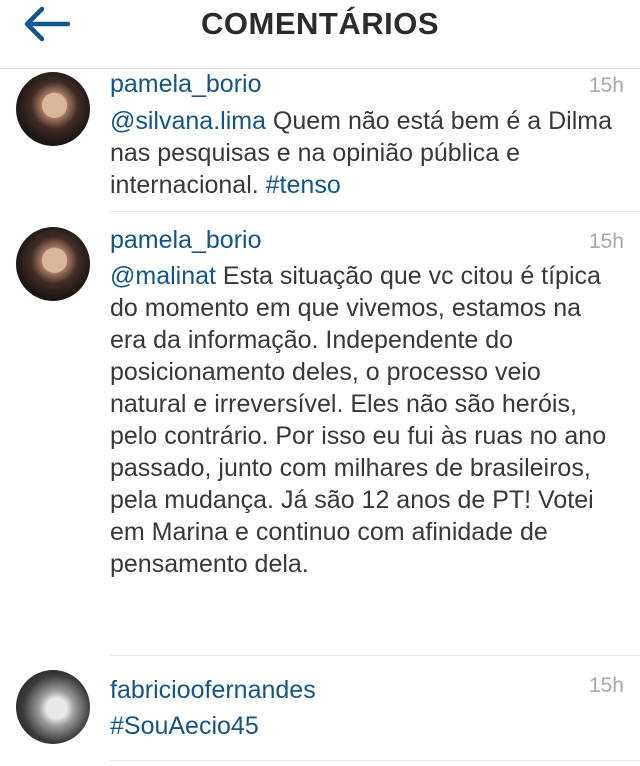  I want to click on comment-mention: @malinat, so click(163, 276).